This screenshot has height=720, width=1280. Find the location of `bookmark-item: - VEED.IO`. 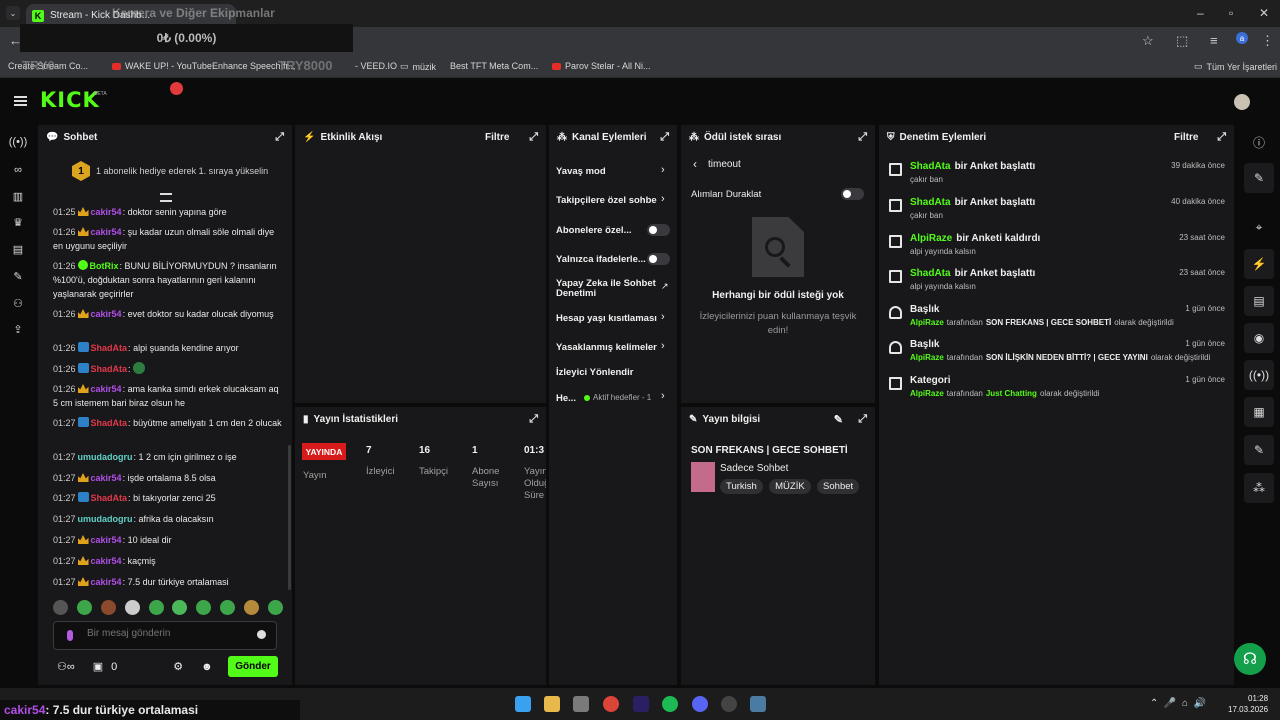

bookmark-item: - VEED.IO is located at coordinates (376, 66).